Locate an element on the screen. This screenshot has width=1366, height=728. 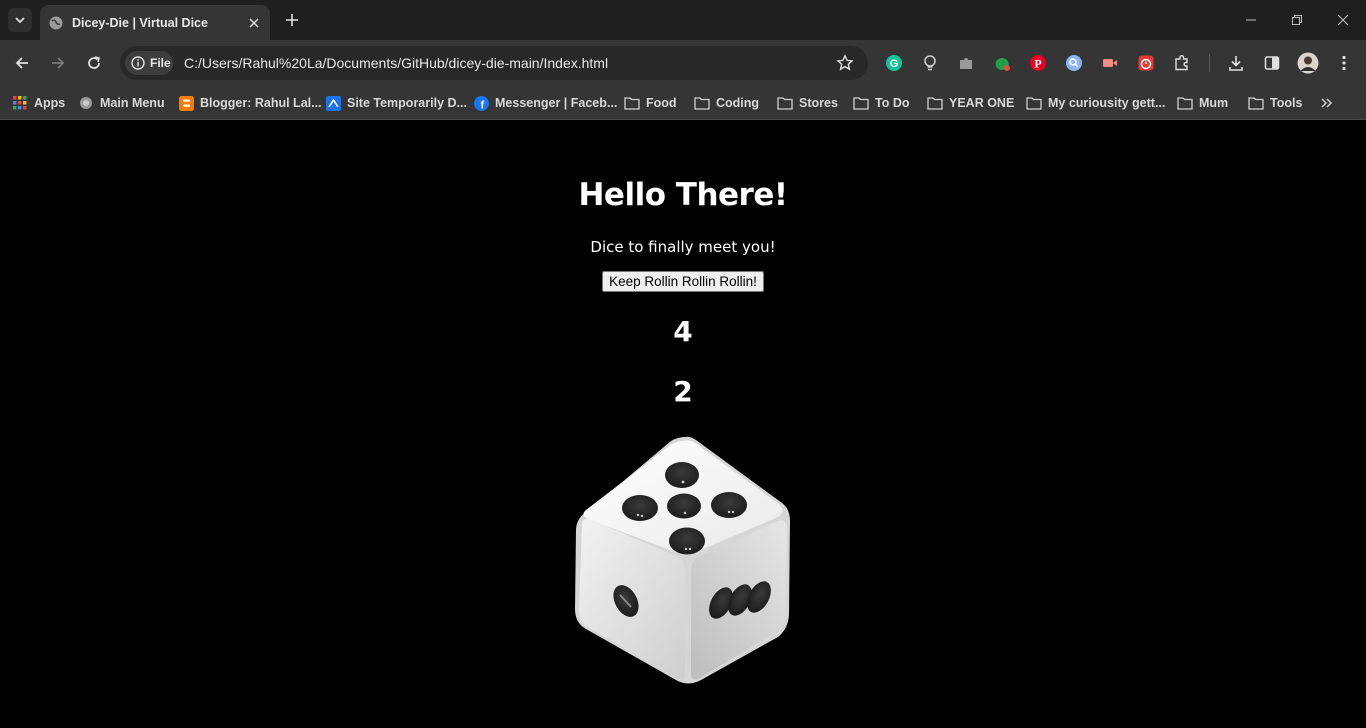
bookmark-folder-year-one: YEAR ONE is located at coordinates (970, 103).